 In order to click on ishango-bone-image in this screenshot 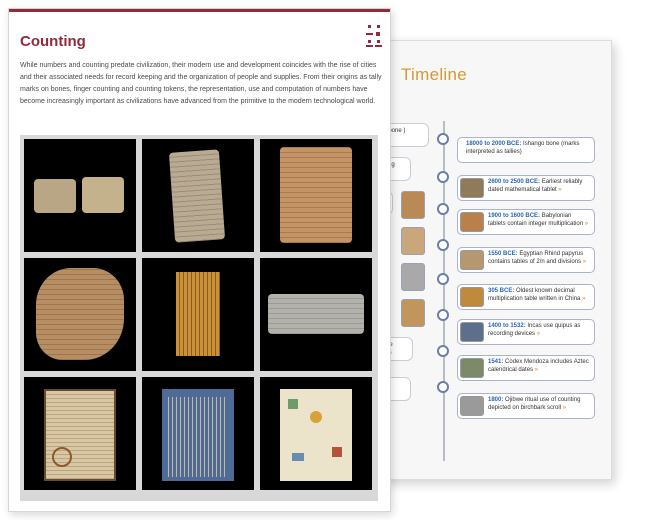, I will do `click(80, 195)`.